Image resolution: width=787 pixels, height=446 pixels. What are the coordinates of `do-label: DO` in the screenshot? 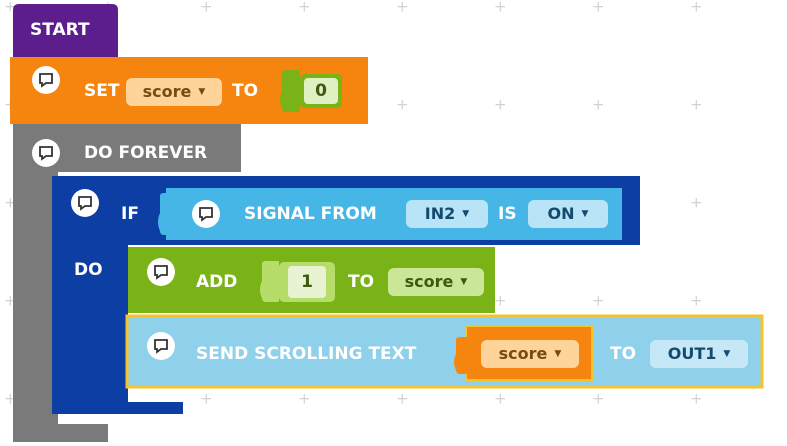 It's located at (88, 270).